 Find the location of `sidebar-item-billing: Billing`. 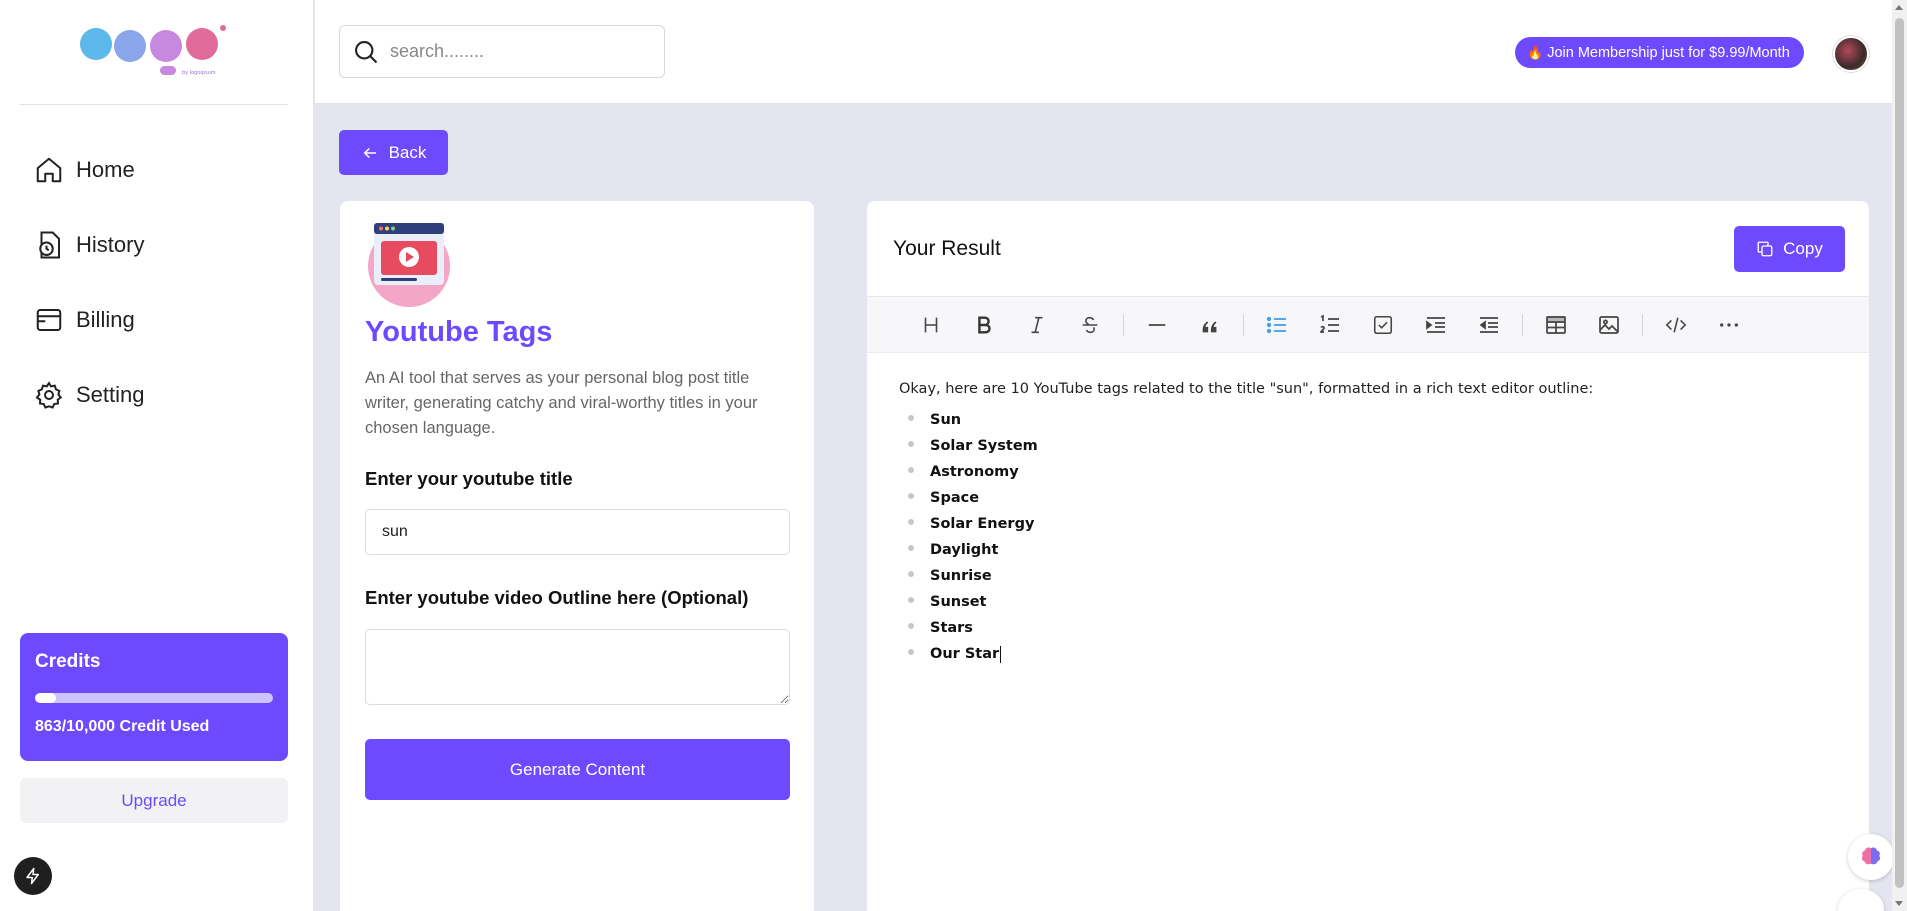

sidebar-item-billing: Billing is located at coordinates (89, 320).